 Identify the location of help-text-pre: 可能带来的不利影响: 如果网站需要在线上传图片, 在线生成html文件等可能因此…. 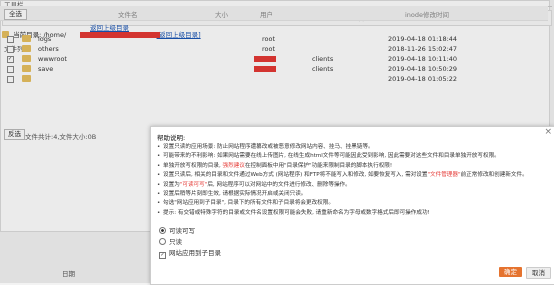
(331, 156).